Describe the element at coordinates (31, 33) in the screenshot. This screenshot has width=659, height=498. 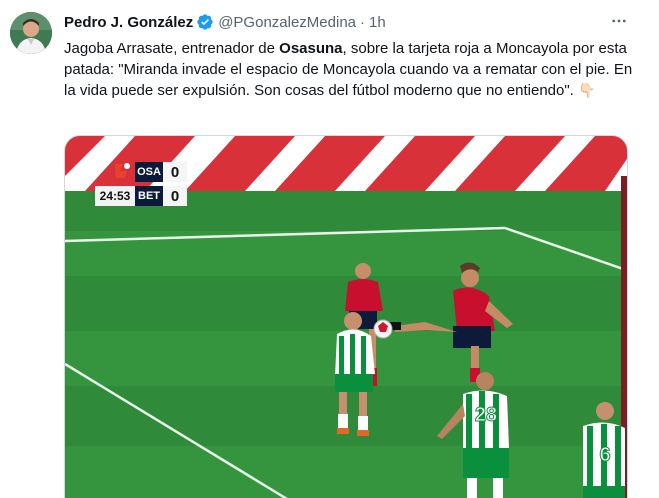
I see `avatar` at that location.